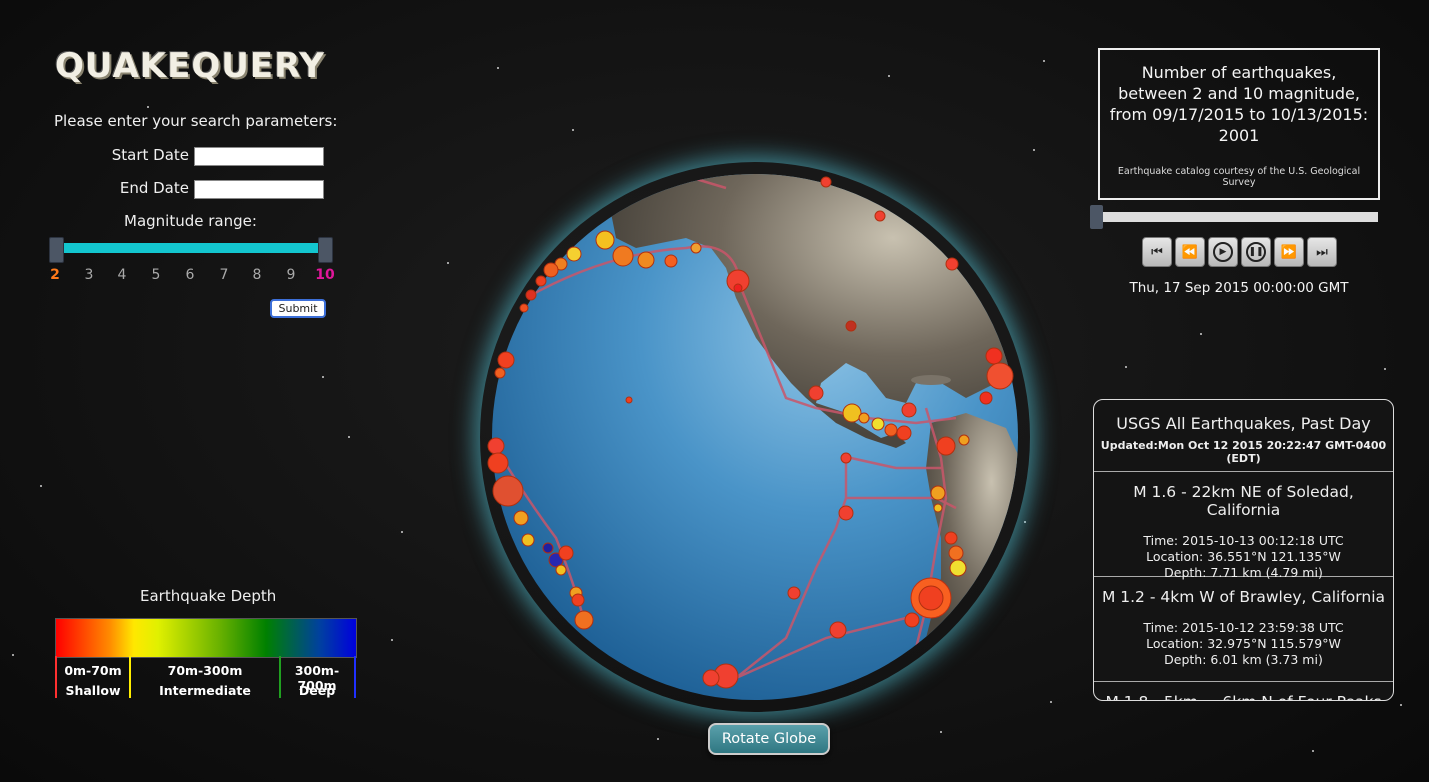  I want to click on play-button: ▶, so click(1223, 252).